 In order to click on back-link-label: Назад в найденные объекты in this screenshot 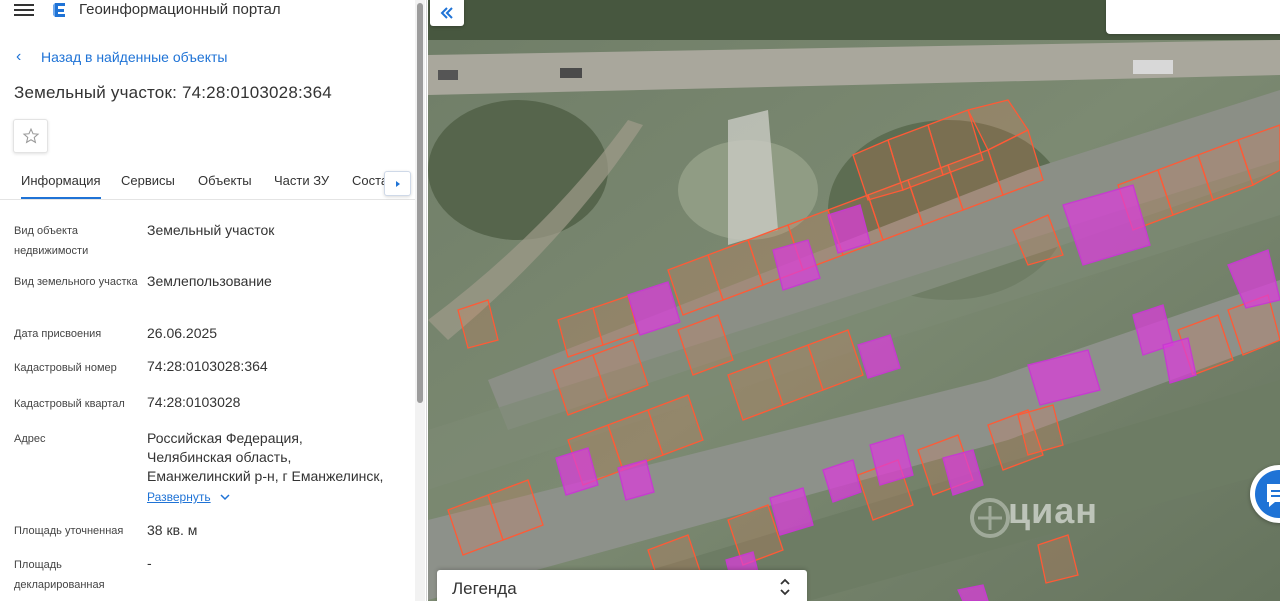, I will do `click(134, 57)`.